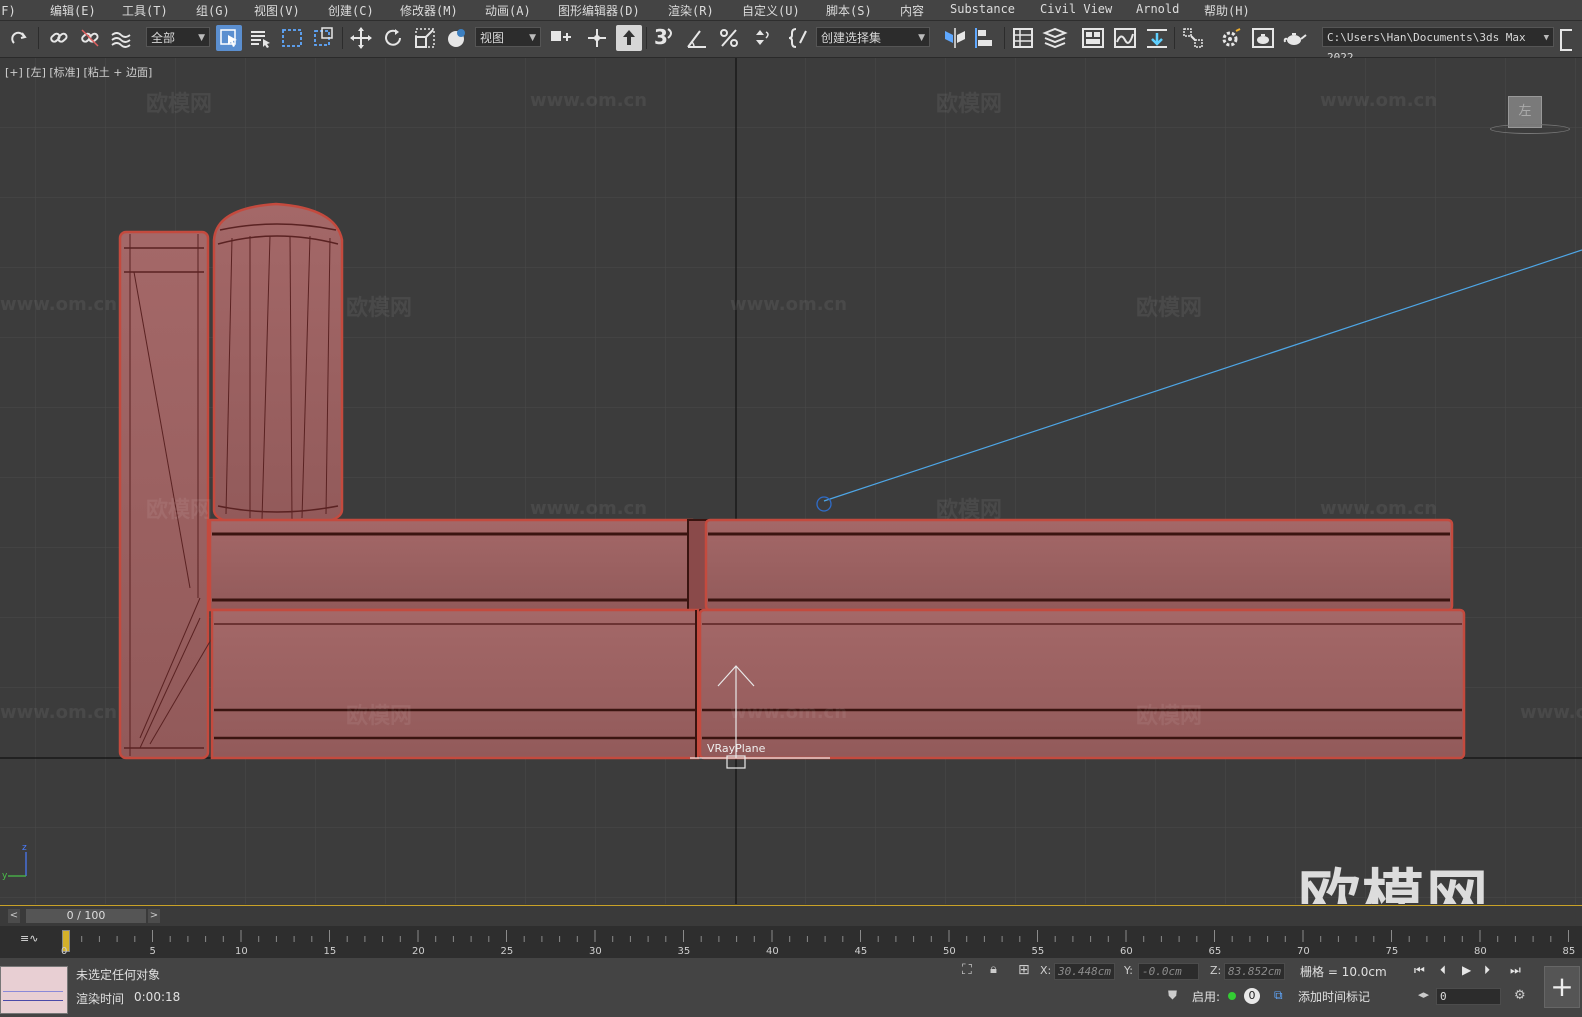  What do you see at coordinates (78, 72) in the screenshot?
I see `viewport-label-menu: [+] [左] [标准] [粘土 + 边面]` at bounding box center [78, 72].